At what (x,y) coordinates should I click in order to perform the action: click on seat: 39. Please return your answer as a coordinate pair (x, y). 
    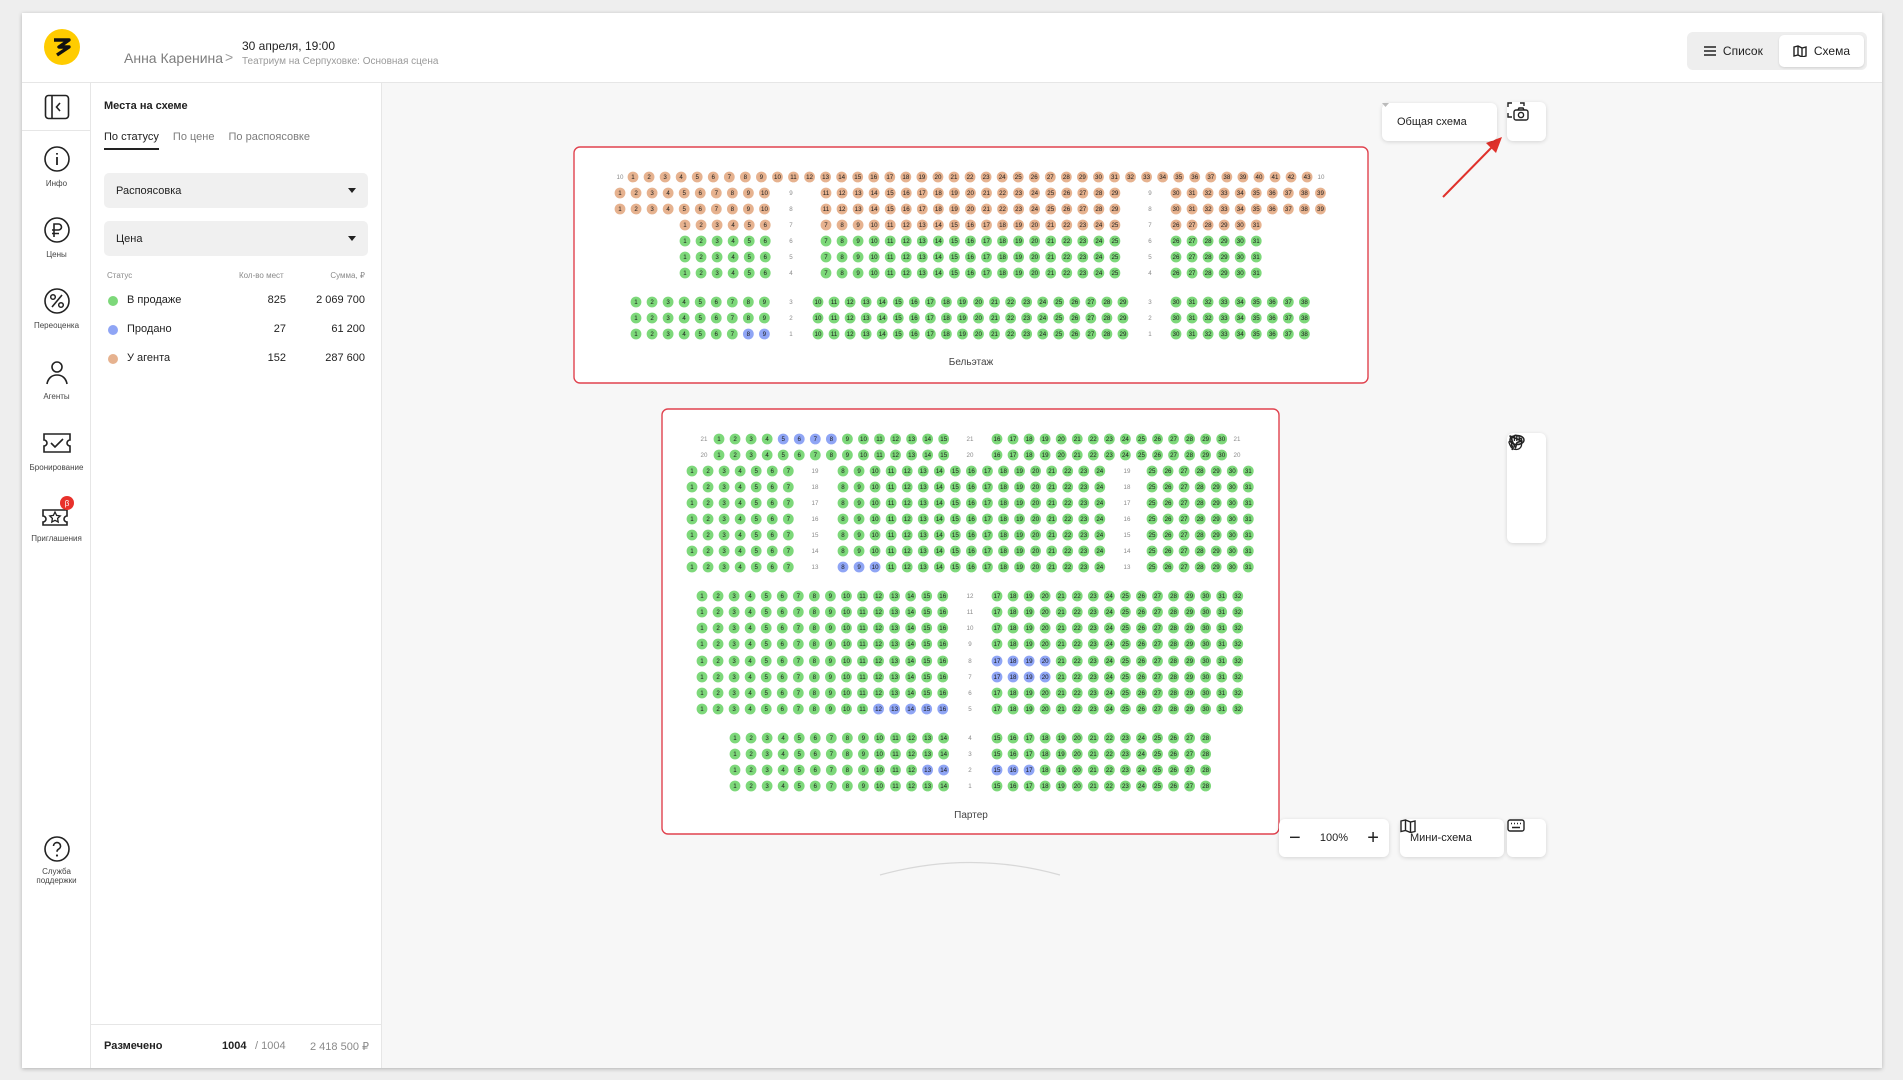
    Looking at the image, I should click on (1243, 177).